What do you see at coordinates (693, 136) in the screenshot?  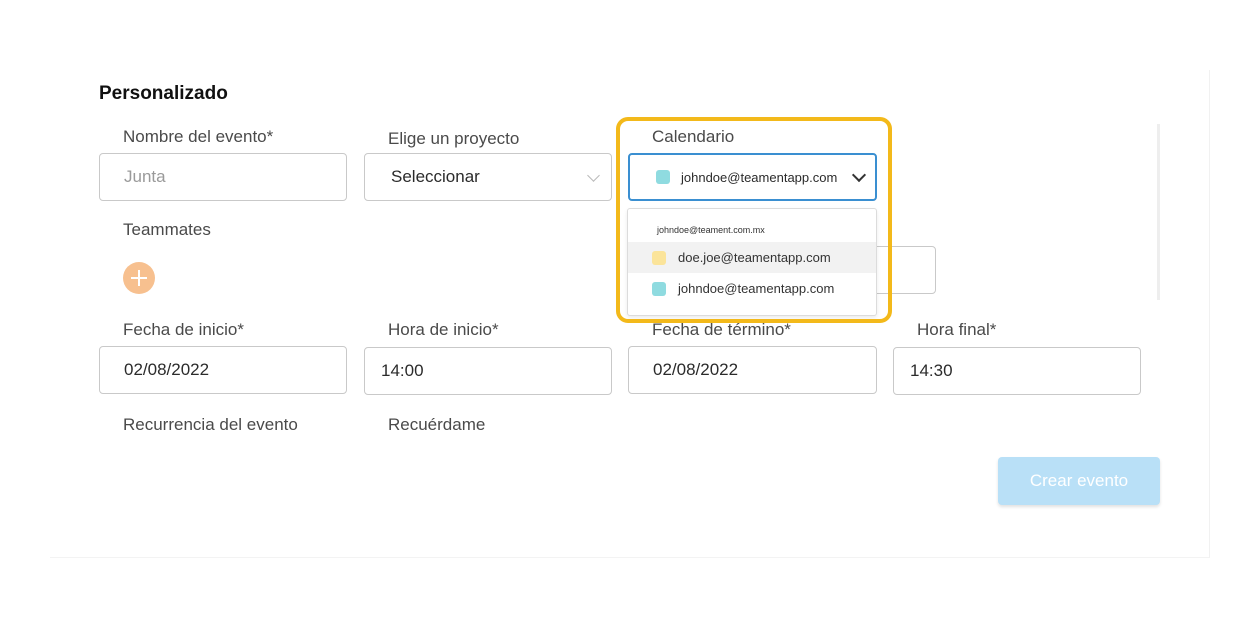 I see `calendar-label: Calendario` at bounding box center [693, 136].